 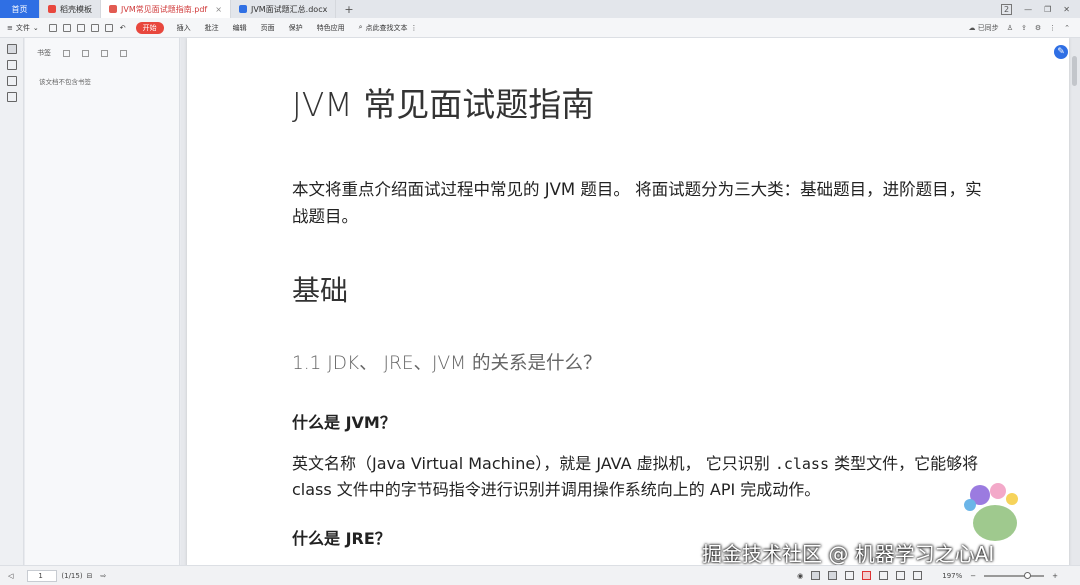 I want to click on tab-edit: 编辑, so click(x=240, y=28).